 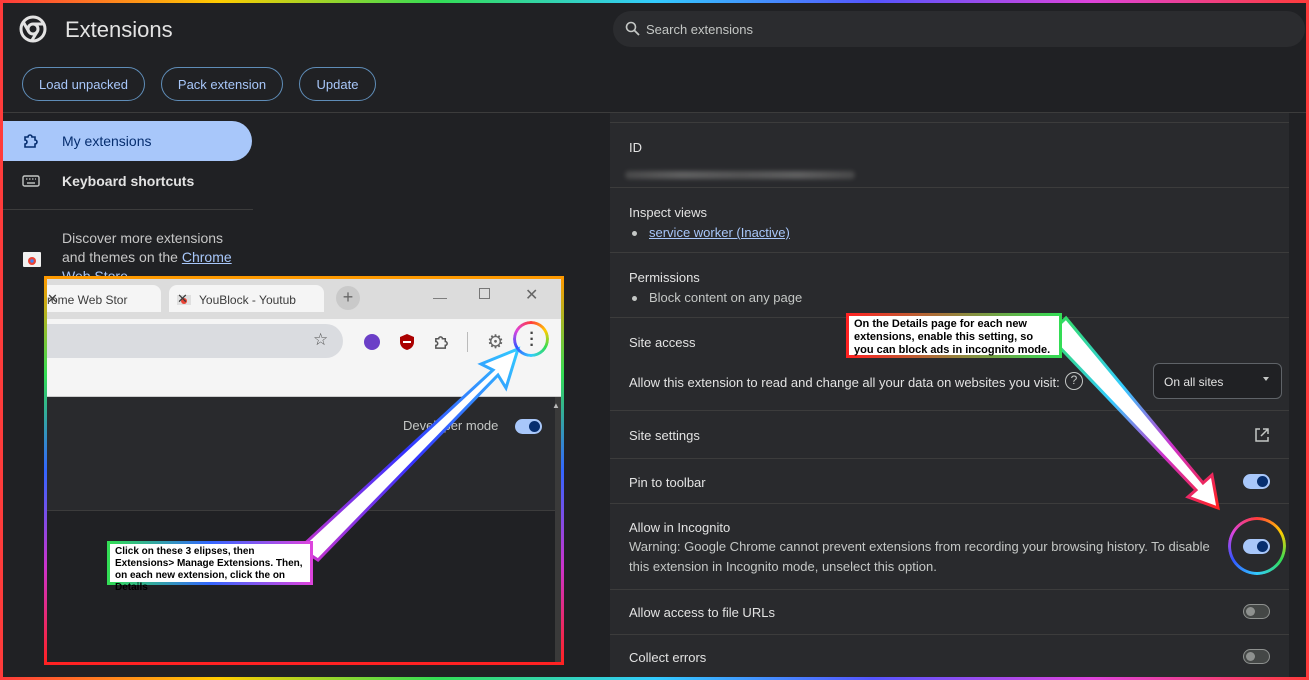 What do you see at coordinates (1257, 546) in the screenshot?
I see `highlight-ring-incognito` at bounding box center [1257, 546].